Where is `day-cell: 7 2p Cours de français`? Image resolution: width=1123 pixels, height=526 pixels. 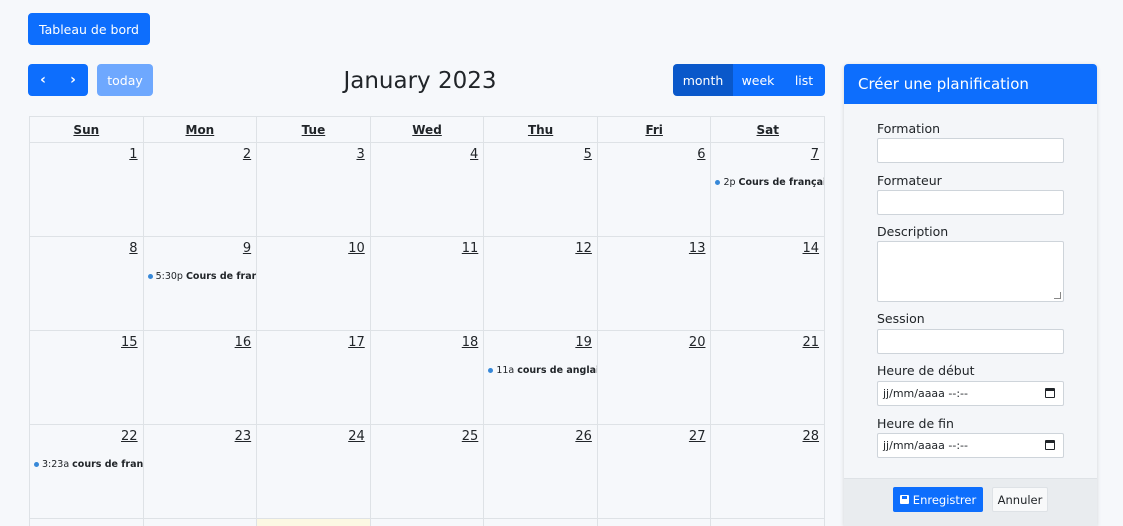 day-cell: 7 2p Cours de français is located at coordinates (768, 190).